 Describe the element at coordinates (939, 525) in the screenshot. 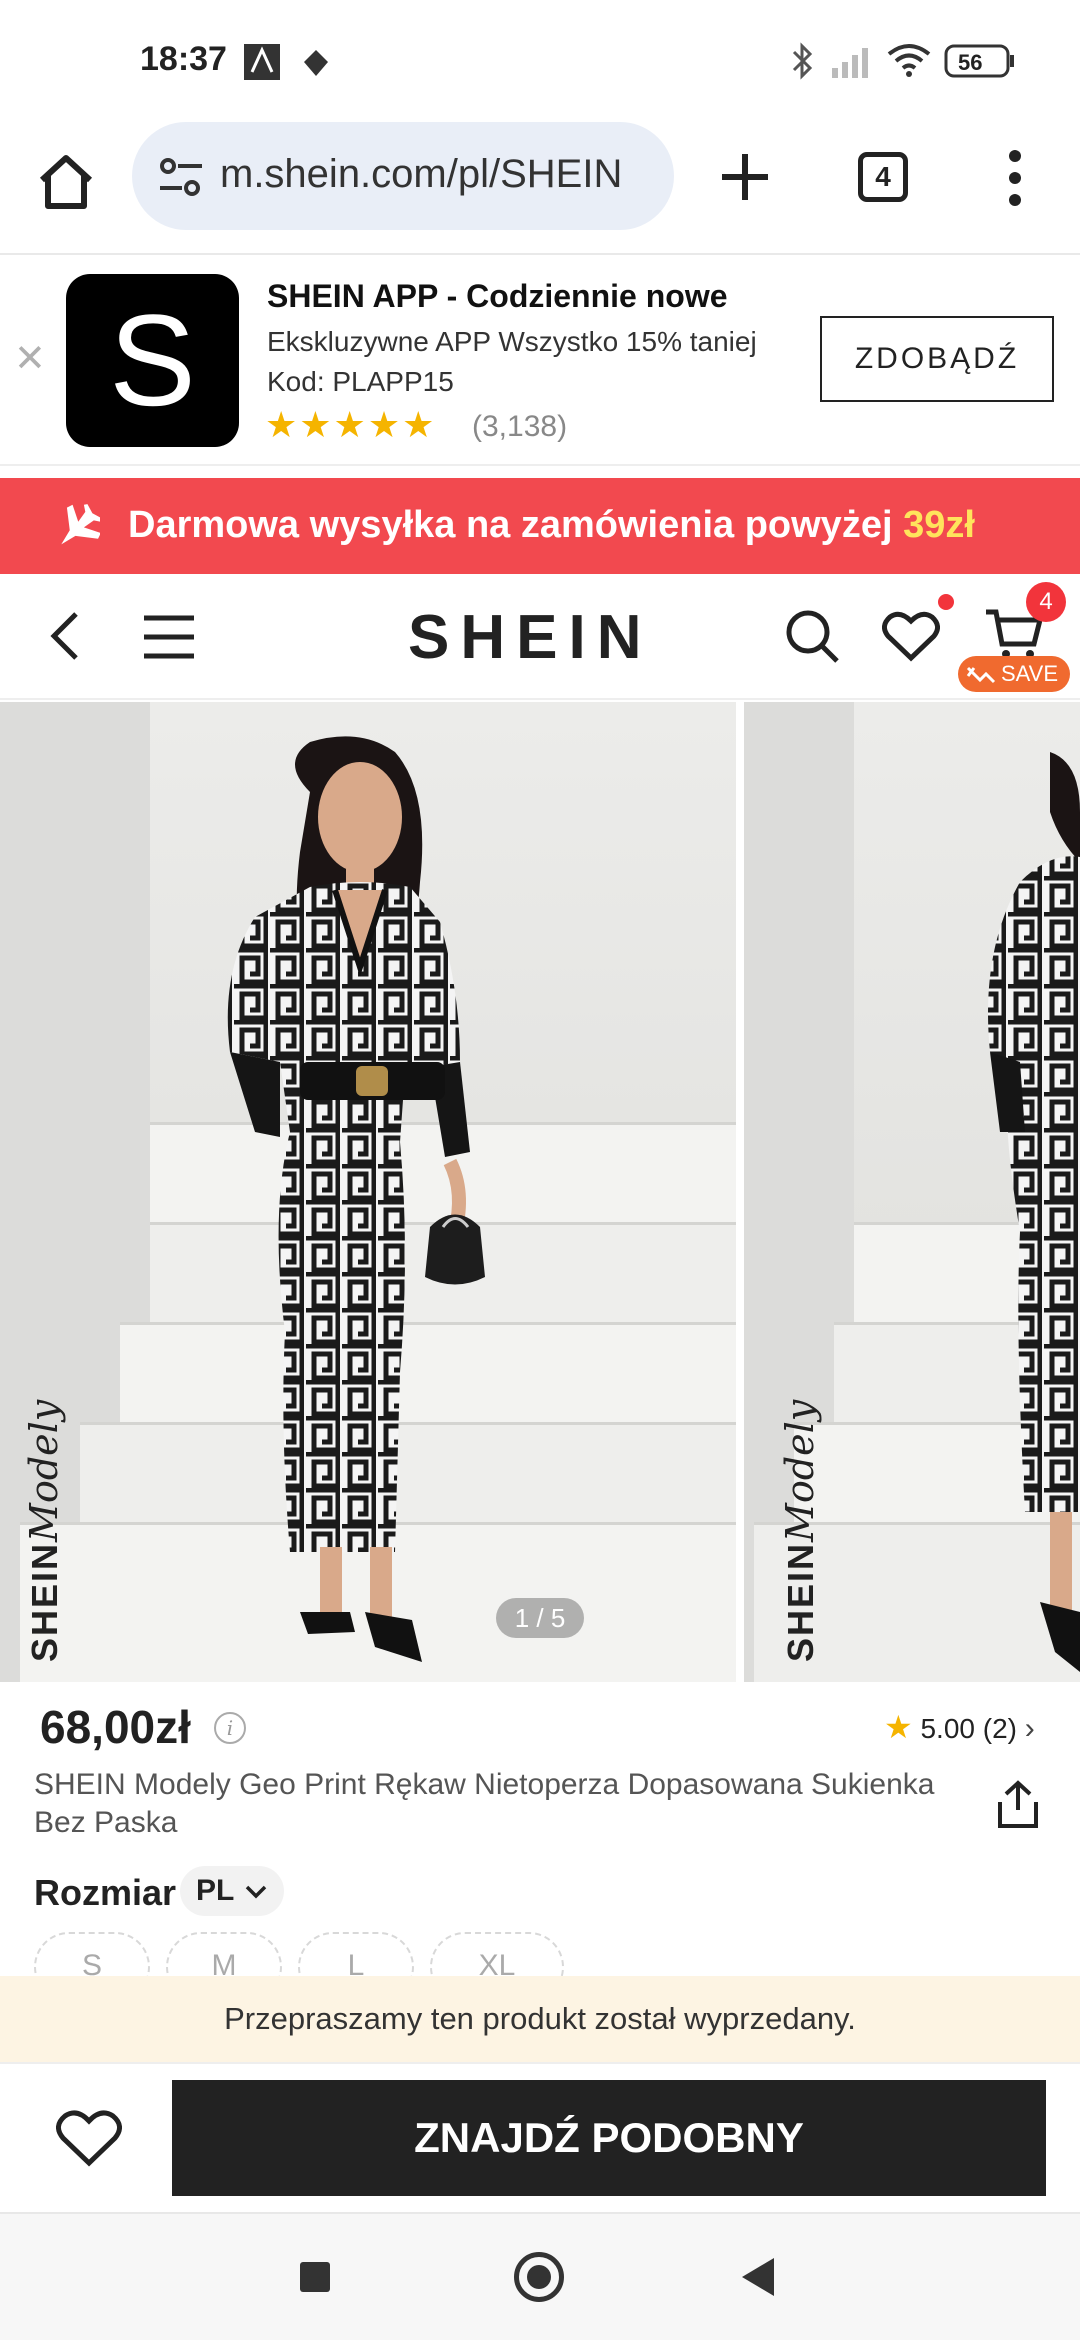

I see `shipping-threshold: 39zł` at that location.